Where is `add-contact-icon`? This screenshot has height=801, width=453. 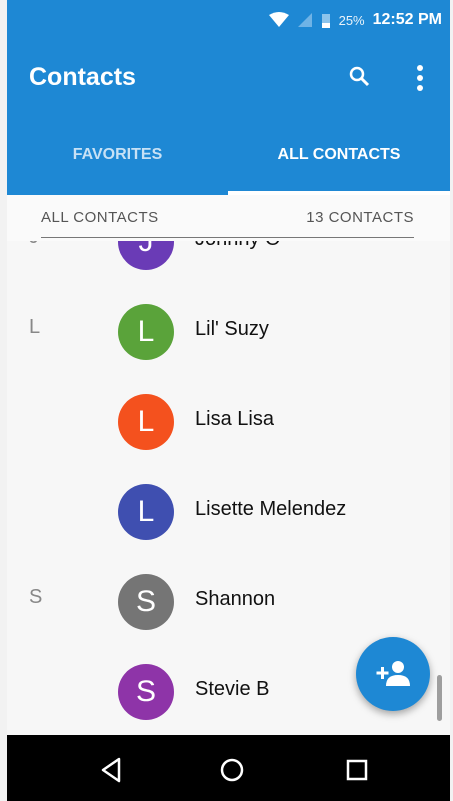 add-contact-icon is located at coordinates (393, 673).